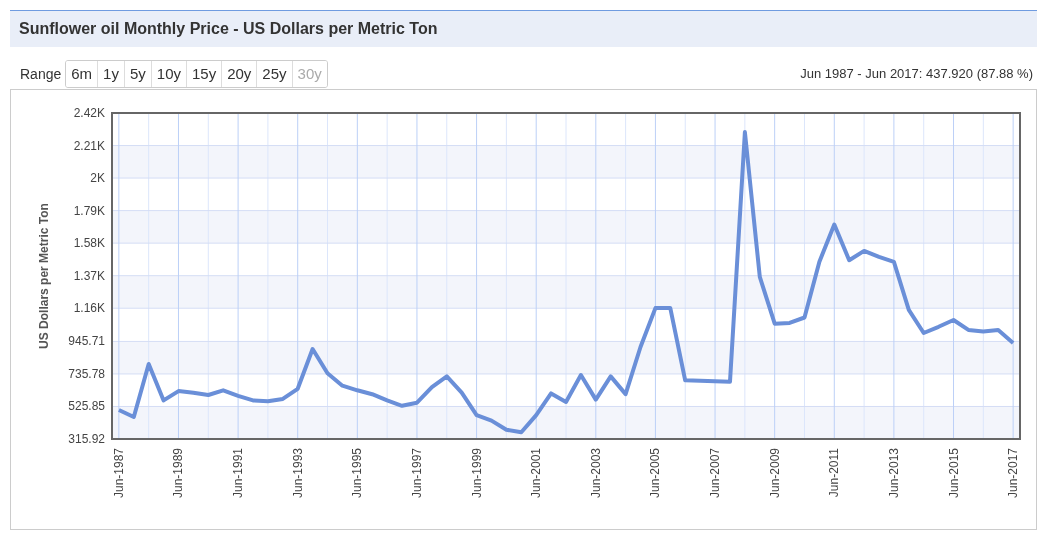 The width and height of the screenshot is (1047, 537). I want to click on x-tick-label: Jun-2007, so click(715, 473).